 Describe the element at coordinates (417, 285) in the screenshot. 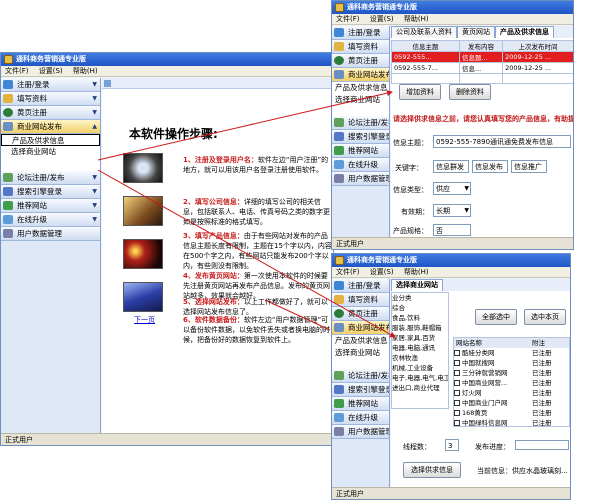

I see `tab-select-sites: 选择商业网站` at that location.